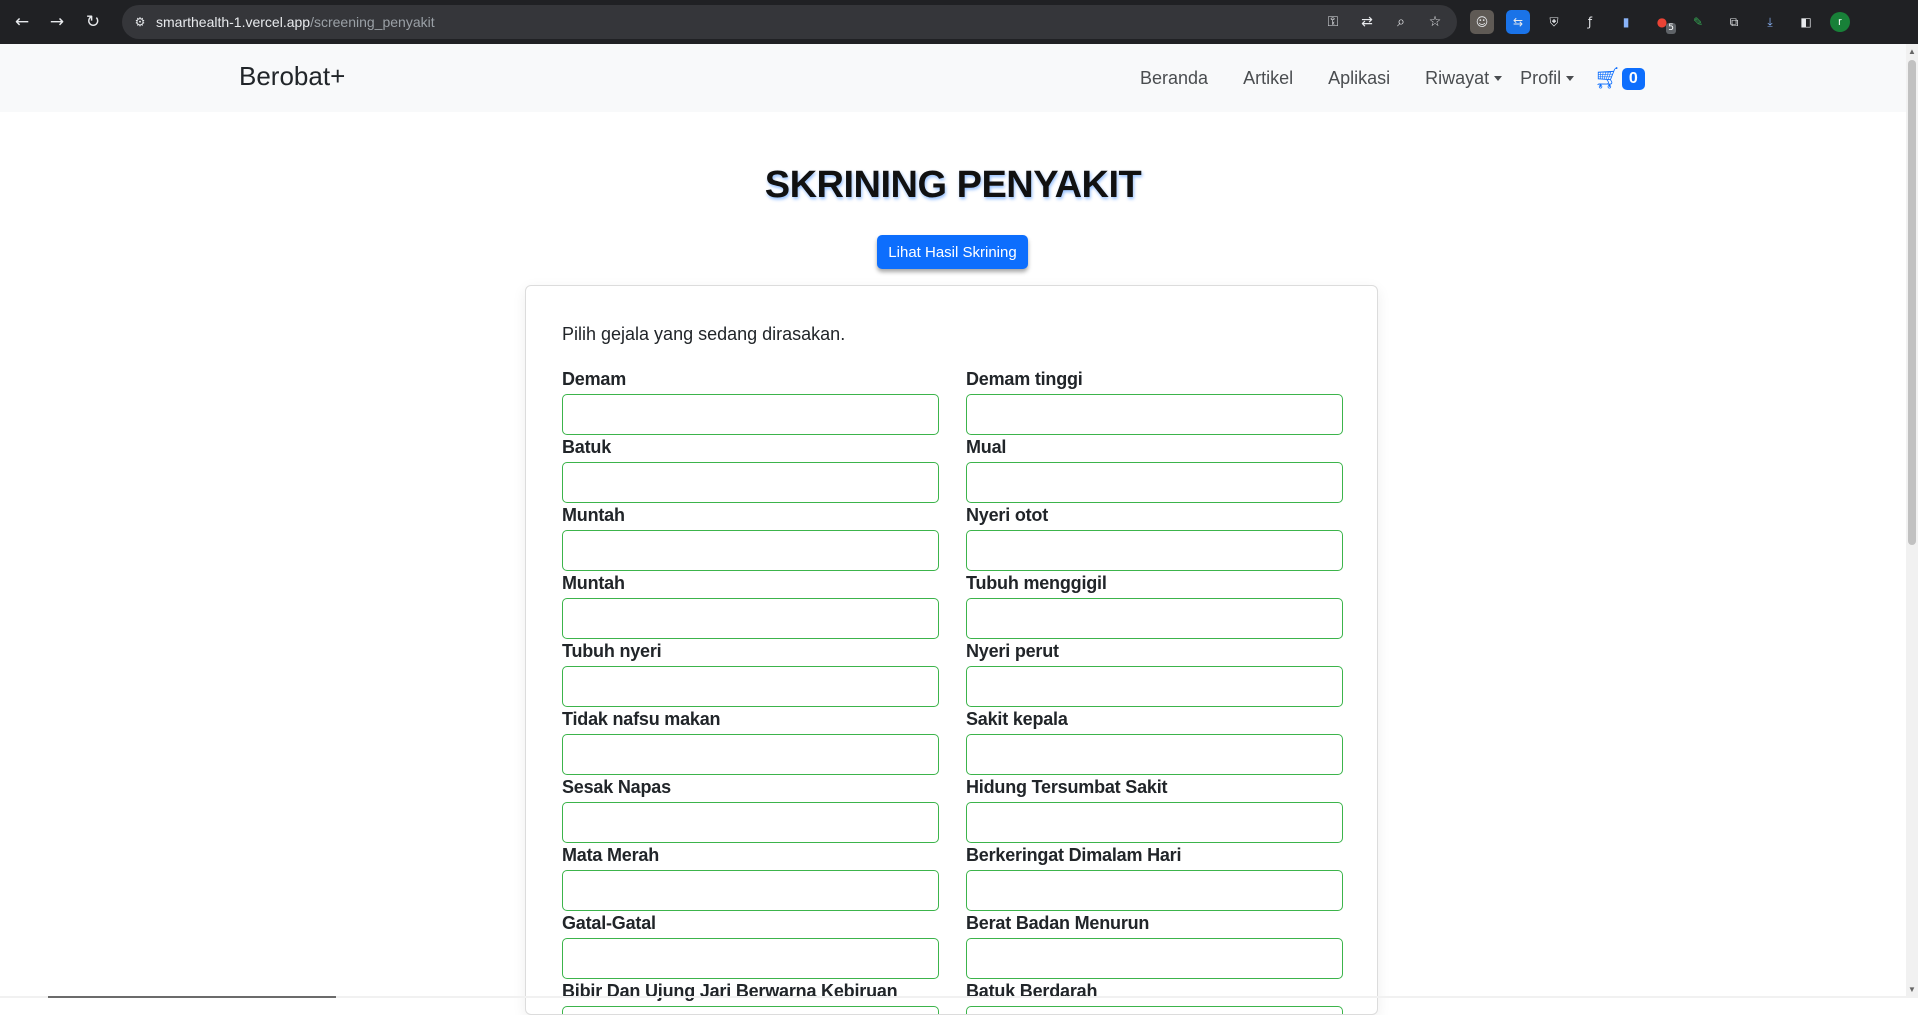  What do you see at coordinates (1268, 78) in the screenshot?
I see `nav-link-artikel: Artikel` at bounding box center [1268, 78].